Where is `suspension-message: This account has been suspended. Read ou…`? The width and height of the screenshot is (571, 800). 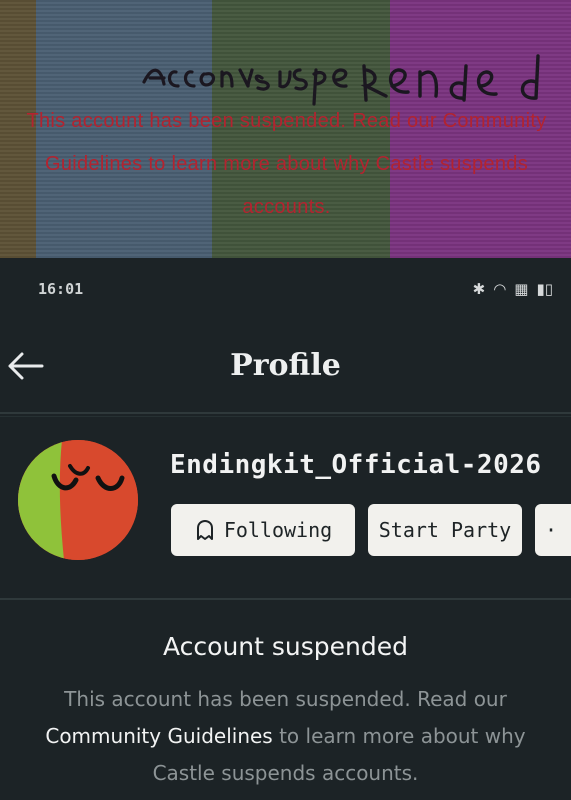 suspension-message: This account has been suspended. Read ou… is located at coordinates (285, 736).